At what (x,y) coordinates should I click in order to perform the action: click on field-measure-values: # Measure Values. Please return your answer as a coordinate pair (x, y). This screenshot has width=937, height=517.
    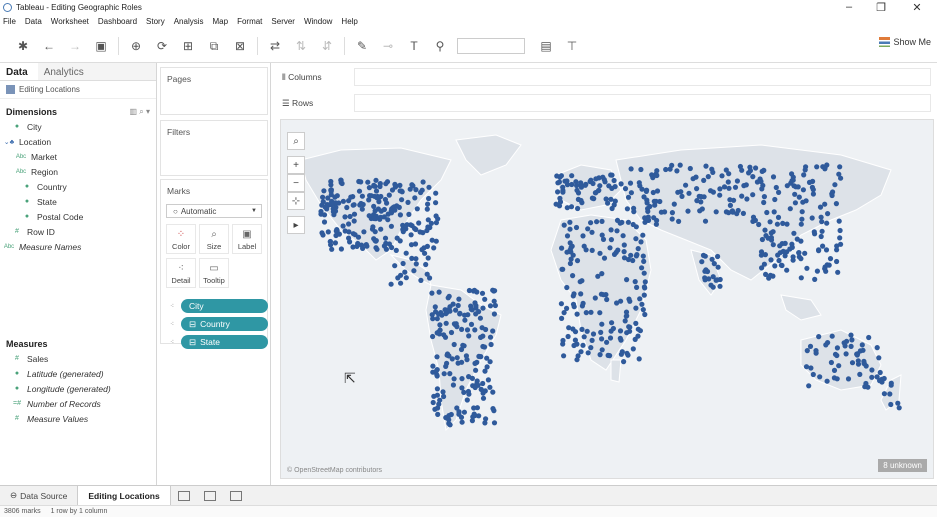
    Looking at the image, I should click on (78, 418).